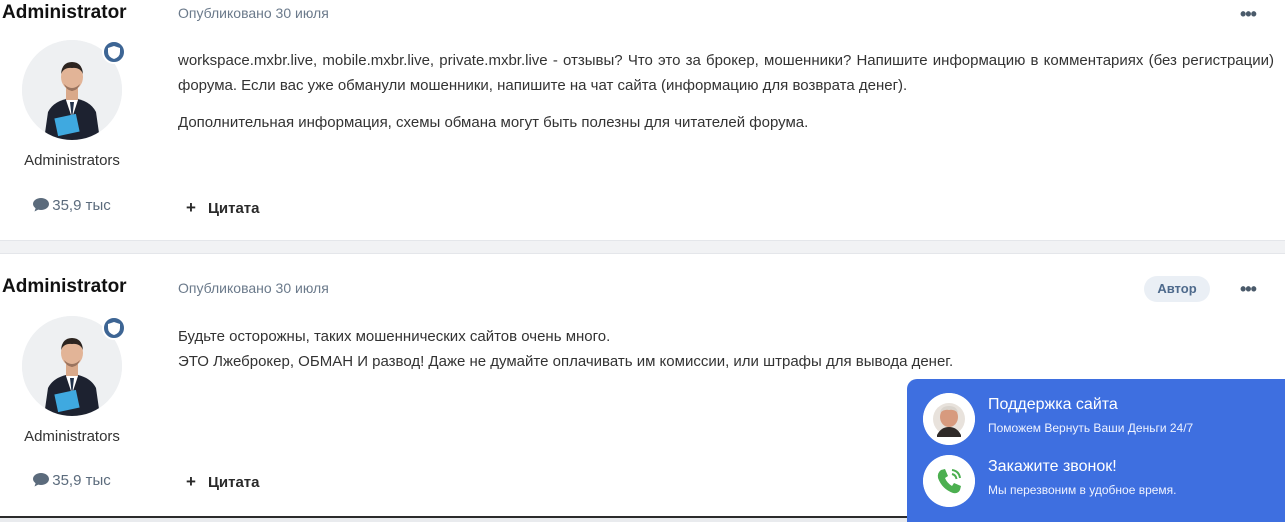 The height and width of the screenshot is (522, 1285). Describe the element at coordinates (1091, 428) in the screenshot. I see `support-subtitle: Поможем Вернуть Ваши Деньги 24/7` at that location.